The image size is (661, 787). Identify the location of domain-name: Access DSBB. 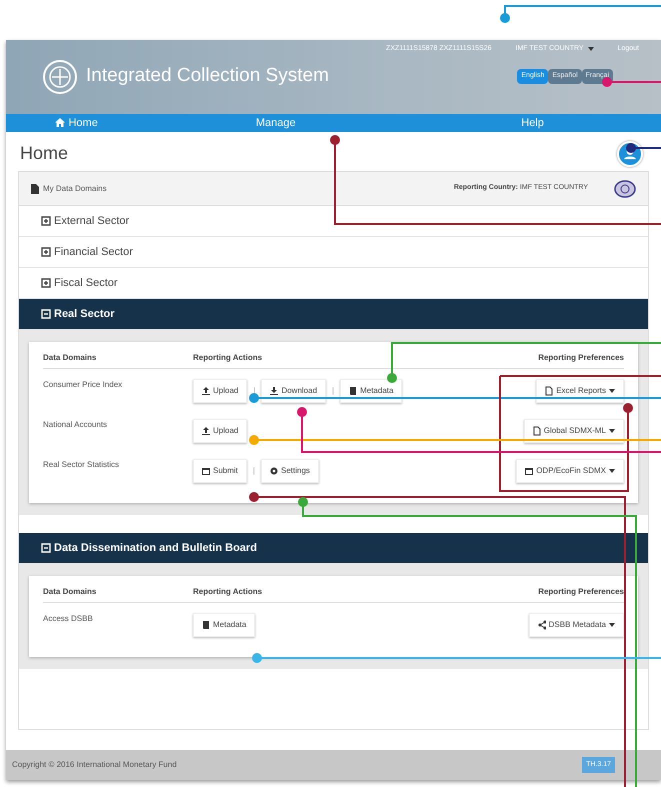
(68, 618).